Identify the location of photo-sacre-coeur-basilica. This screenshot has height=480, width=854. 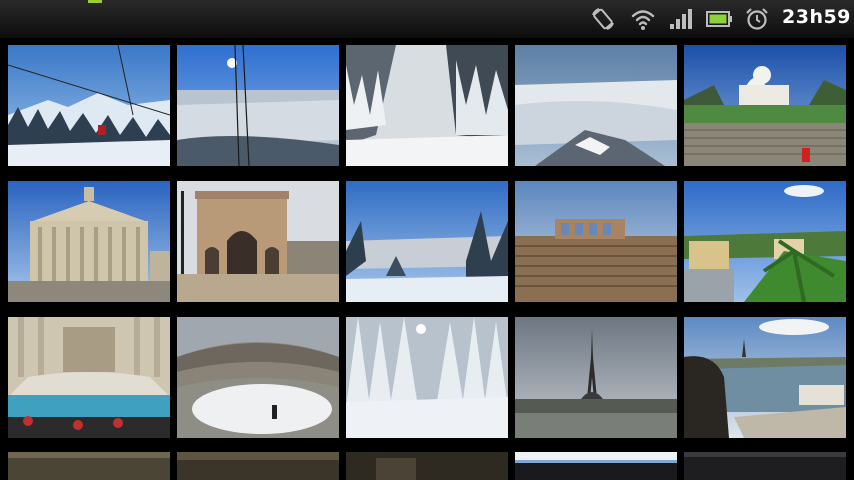
(765, 105).